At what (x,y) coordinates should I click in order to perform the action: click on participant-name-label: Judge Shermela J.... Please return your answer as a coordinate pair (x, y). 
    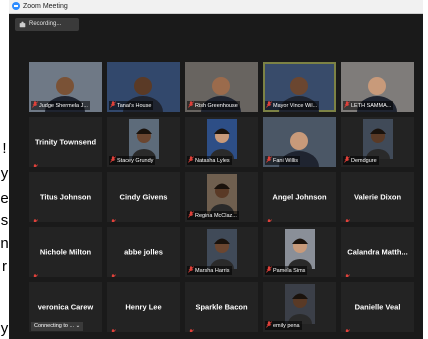
    Looking at the image, I should click on (60, 105).